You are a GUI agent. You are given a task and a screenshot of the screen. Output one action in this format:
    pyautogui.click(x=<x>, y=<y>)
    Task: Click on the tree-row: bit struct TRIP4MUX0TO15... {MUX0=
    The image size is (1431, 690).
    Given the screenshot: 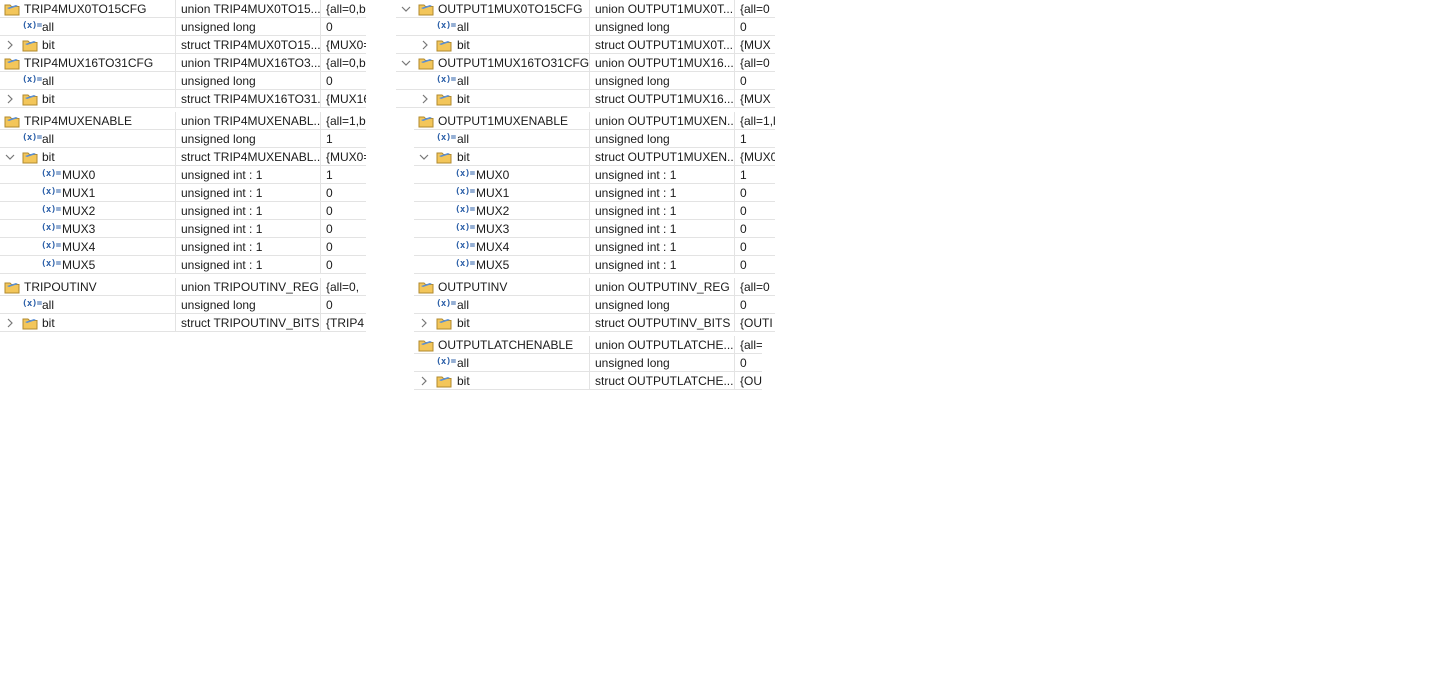 What is the action you would take?
    pyautogui.click(x=183, y=45)
    